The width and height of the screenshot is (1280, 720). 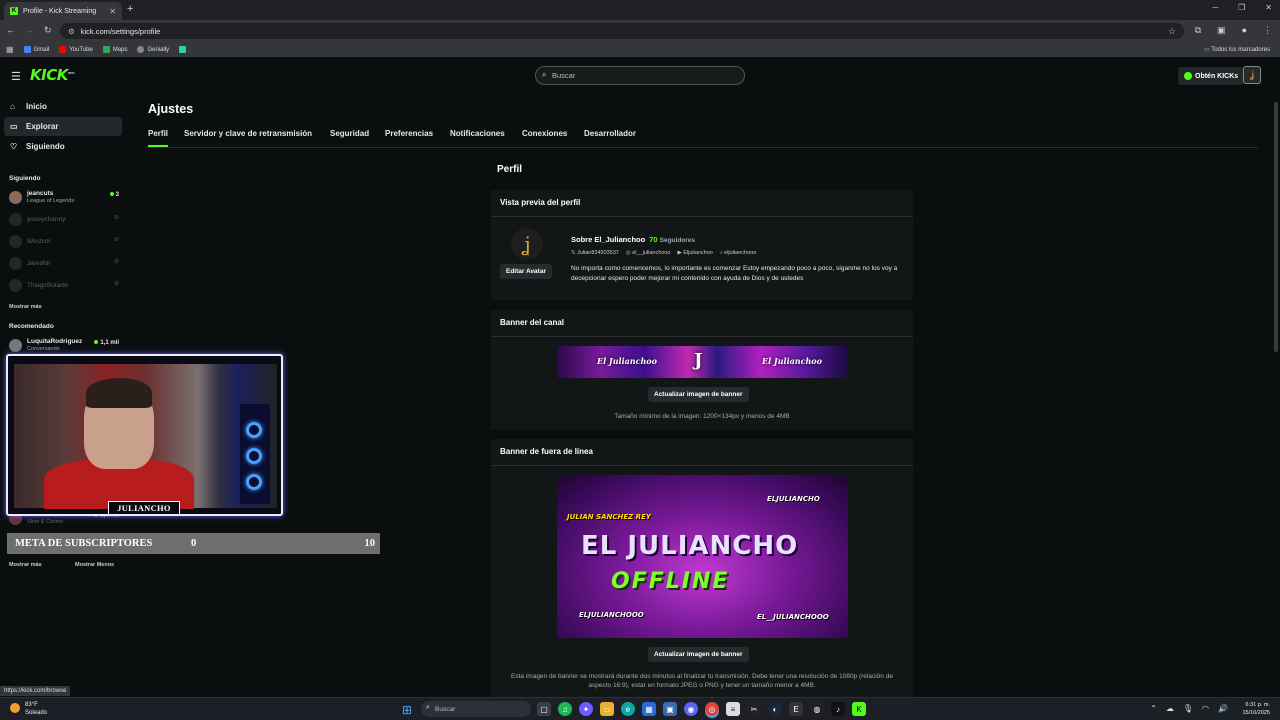 What do you see at coordinates (838, 709) in the screenshot?
I see `tiktok-icon: ♪` at bounding box center [838, 709].